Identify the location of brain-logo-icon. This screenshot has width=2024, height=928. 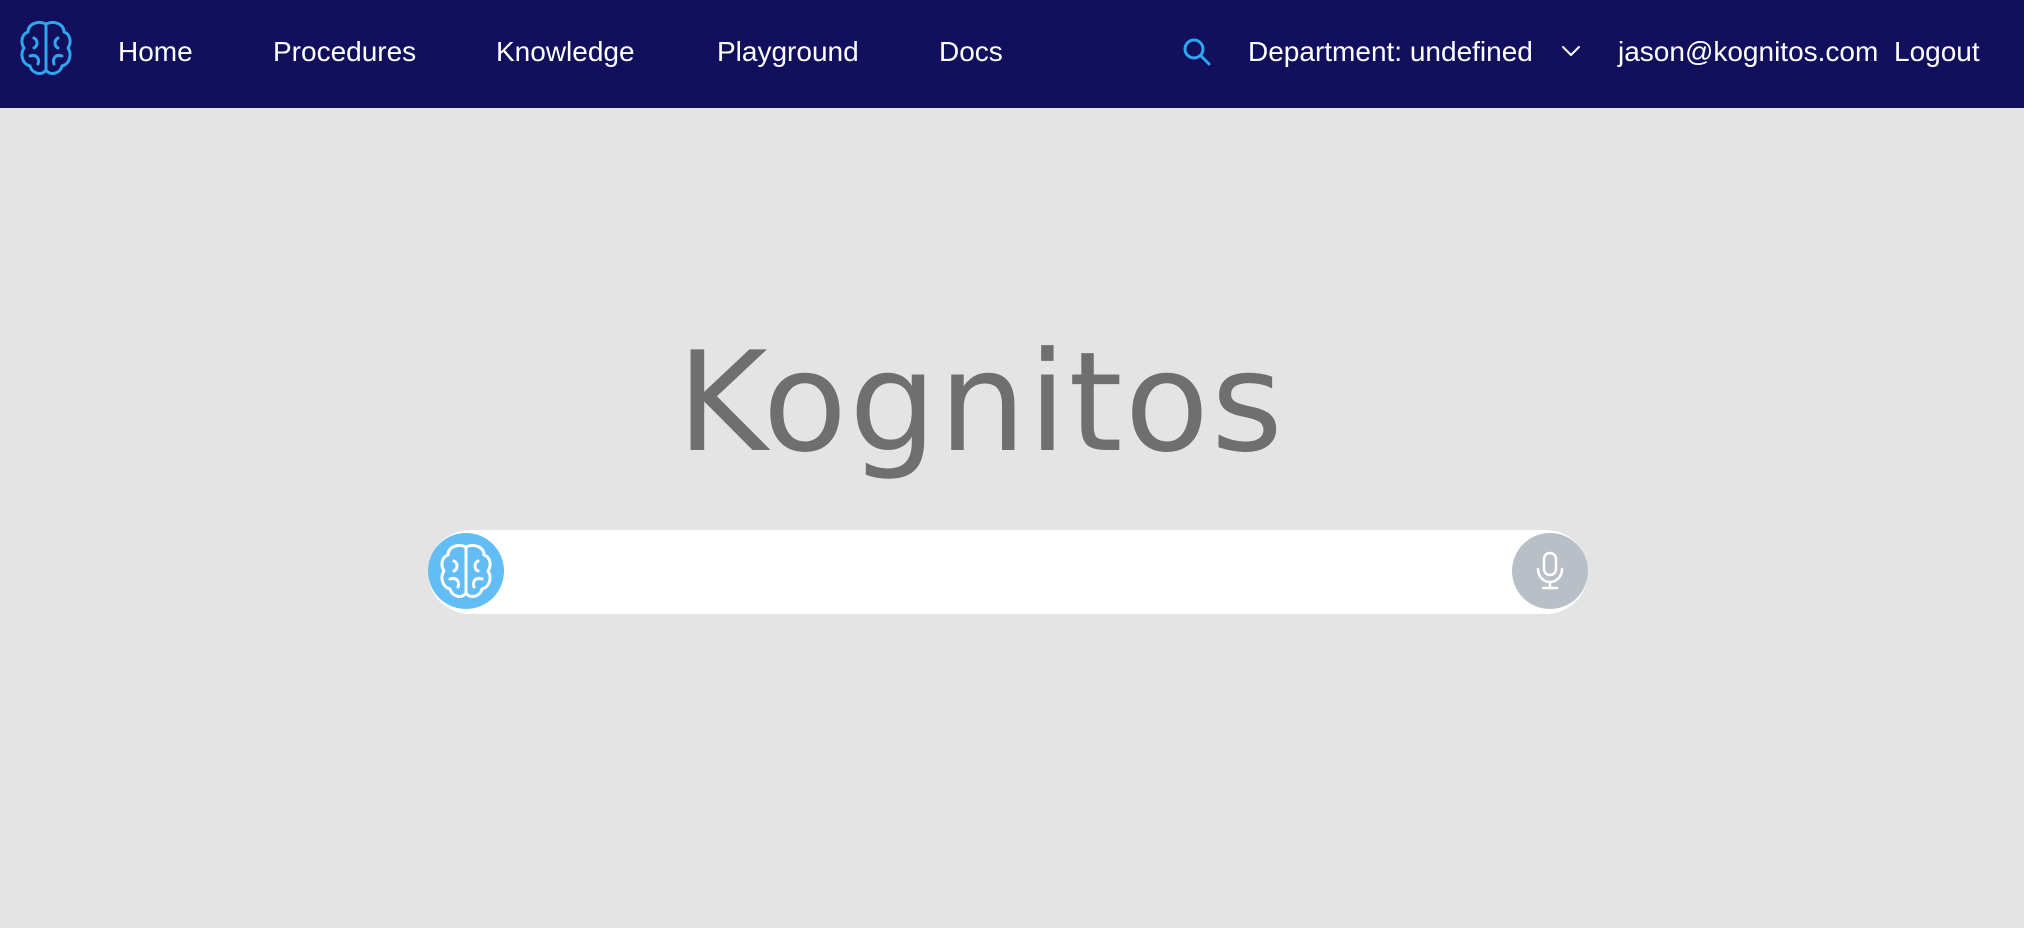
(46, 48).